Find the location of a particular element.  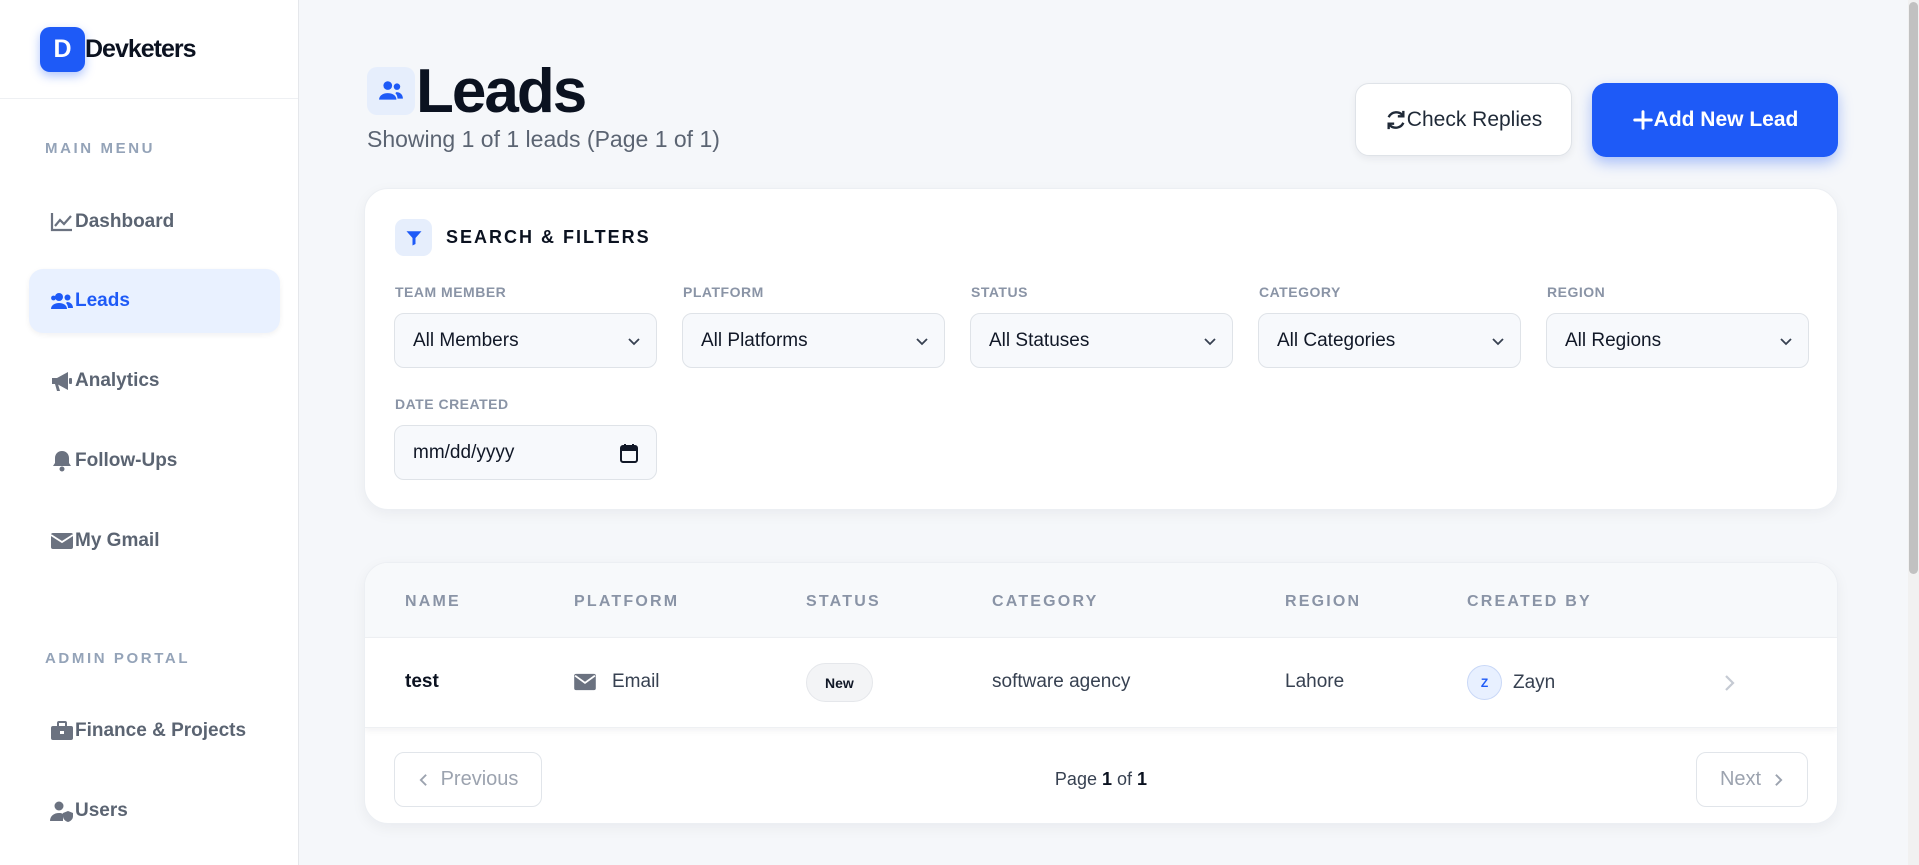

sidebar-item-follow-ups: Follow-Ups is located at coordinates (154, 461).